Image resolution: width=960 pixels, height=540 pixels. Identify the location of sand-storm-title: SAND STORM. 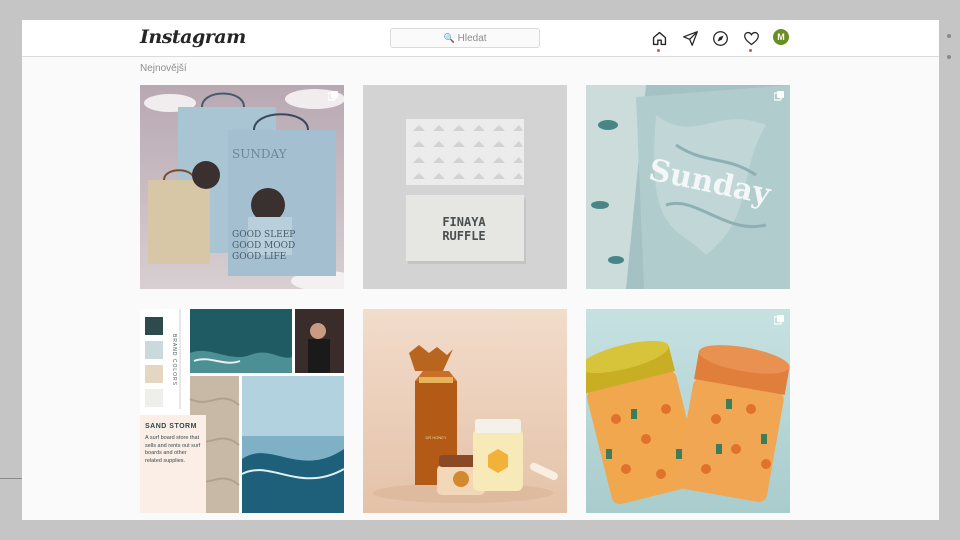
(171, 426).